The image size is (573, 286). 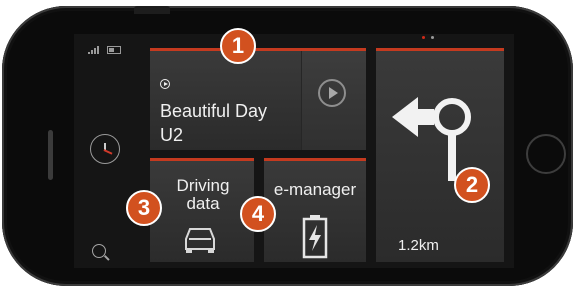 I want to click on song-title: Beautiful Day, so click(x=214, y=111).